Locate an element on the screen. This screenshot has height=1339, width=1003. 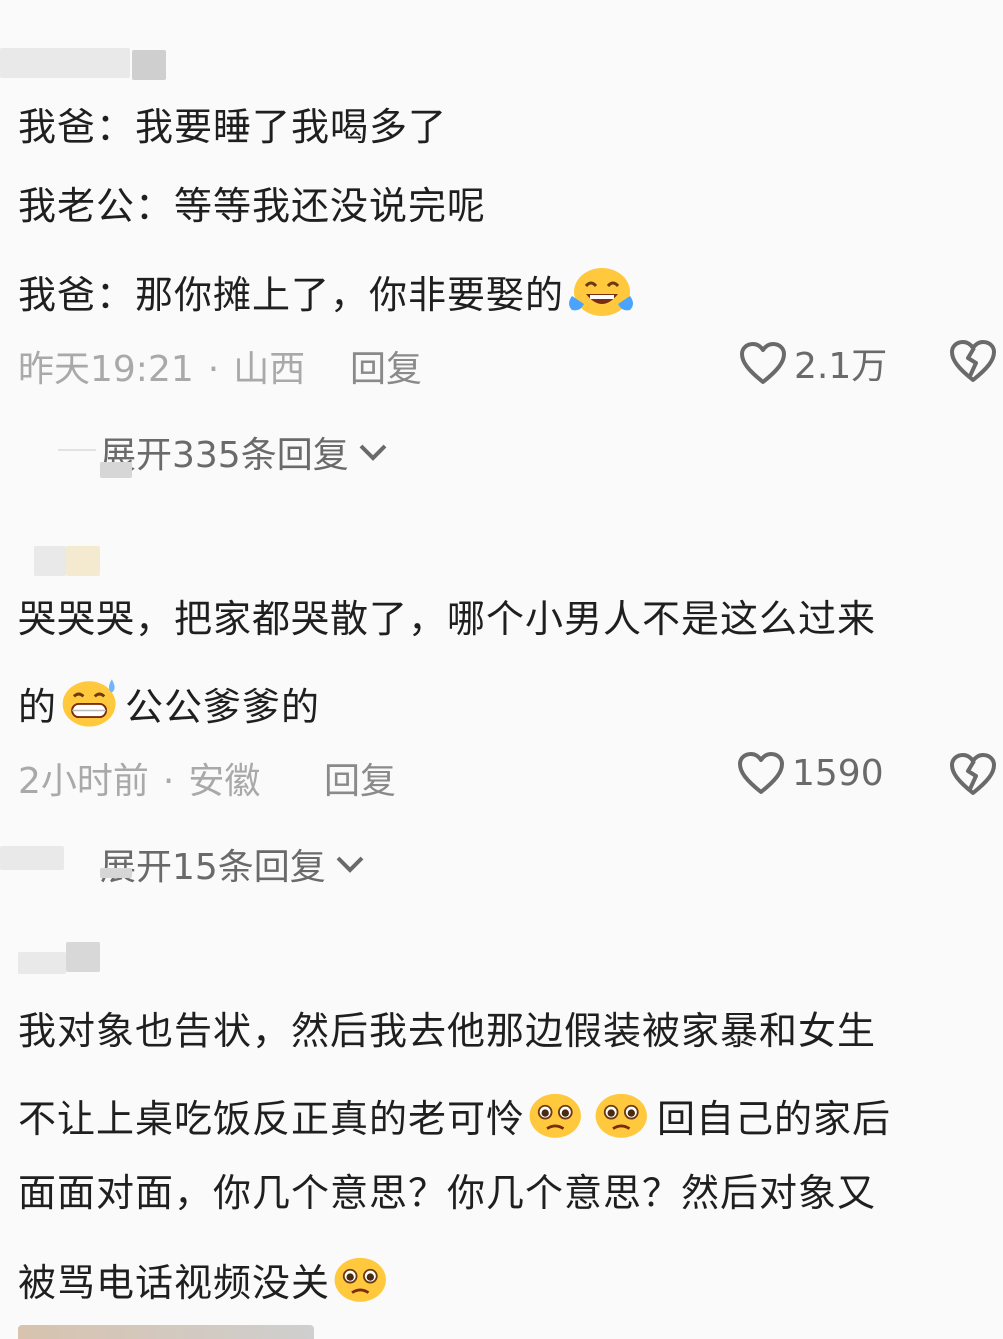
comment-text-line: 我对象也告状，然后我去他那边假装被家暴和女生 is located at coordinates (447, 1031).